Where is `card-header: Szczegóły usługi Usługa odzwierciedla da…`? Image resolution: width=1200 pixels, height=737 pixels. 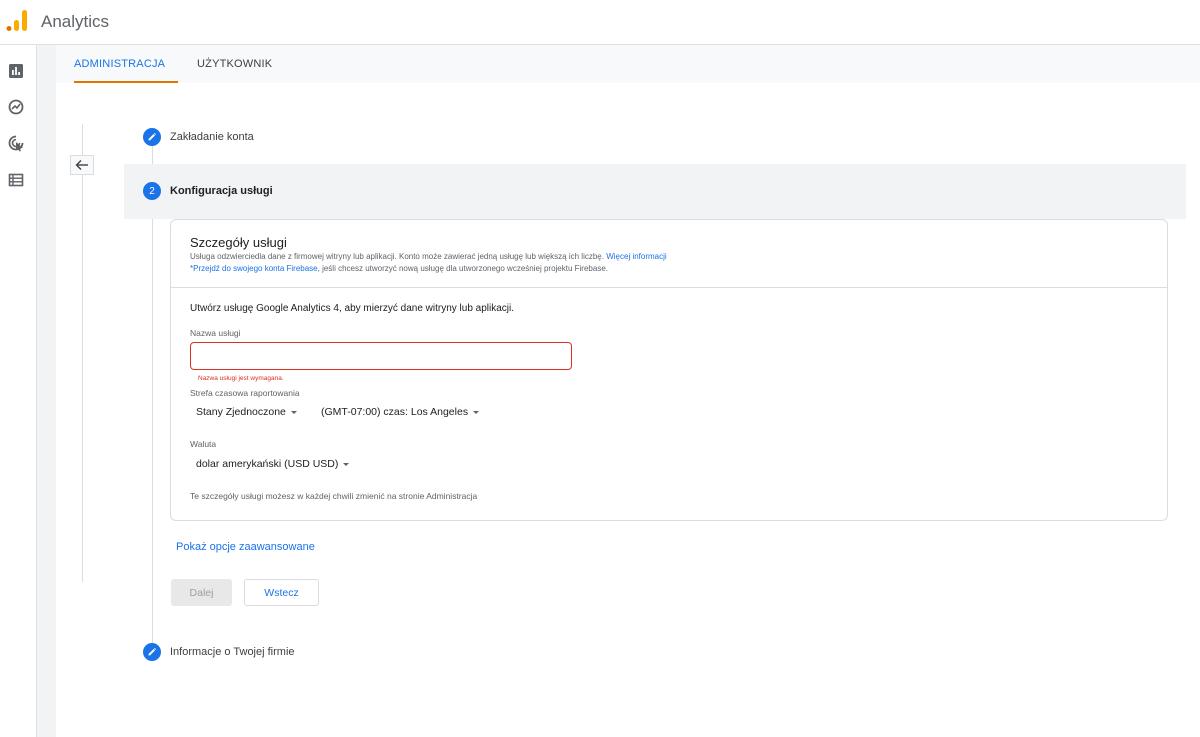
card-header: Szczegóły usługi Usługa odzwierciedla da… is located at coordinates (669, 254).